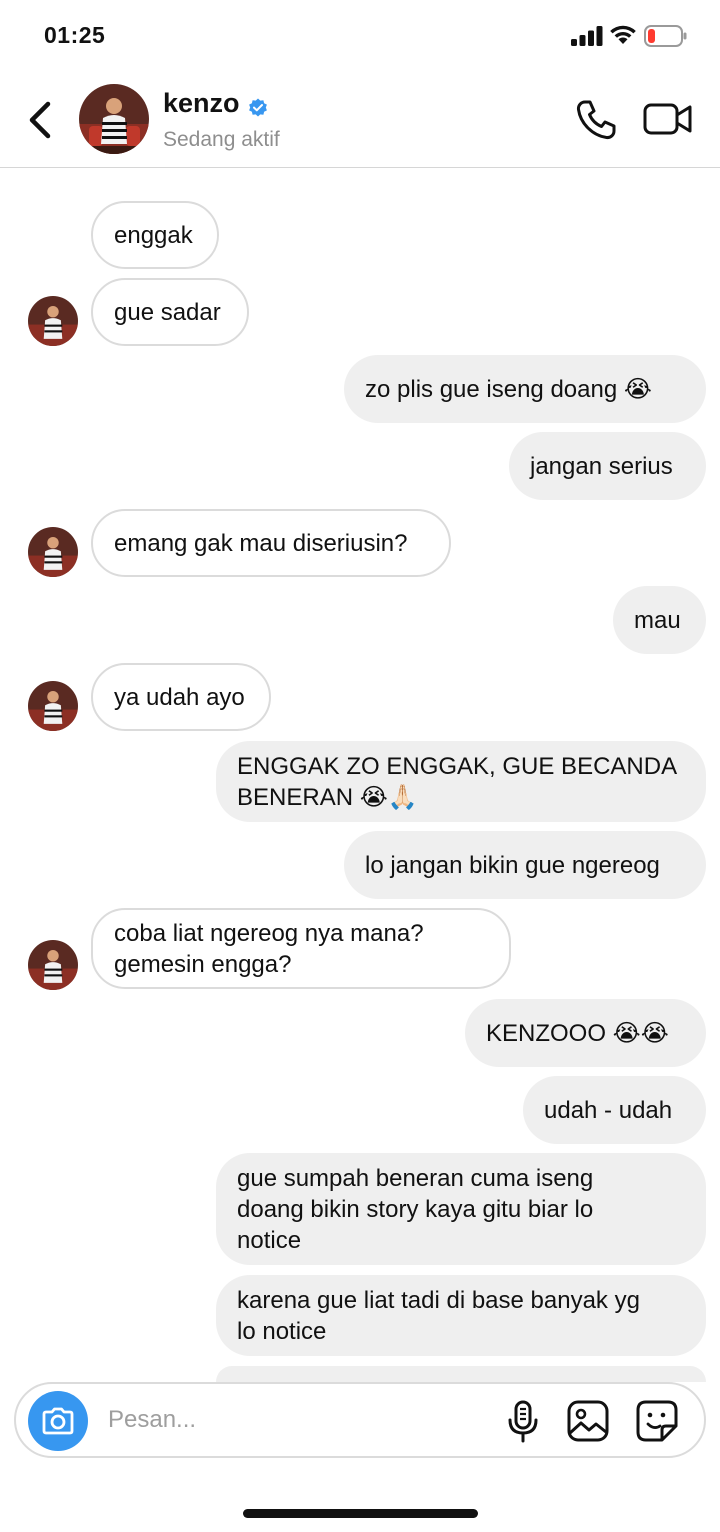 Image resolution: width=720 pixels, height=1532 pixels. What do you see at coordinates (461, 1374) in the screenshot?
I see `message-outgoing-partial` at bounding box center [461, 1374].